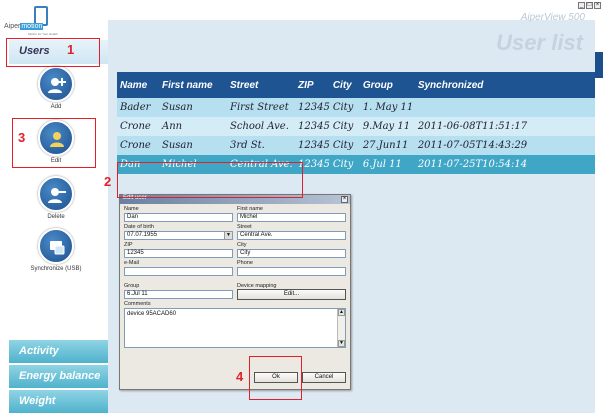  What do you see at coordinates (344, 85) in the screenshot?
I see `col-city: City` at bounding box center [344, 85].